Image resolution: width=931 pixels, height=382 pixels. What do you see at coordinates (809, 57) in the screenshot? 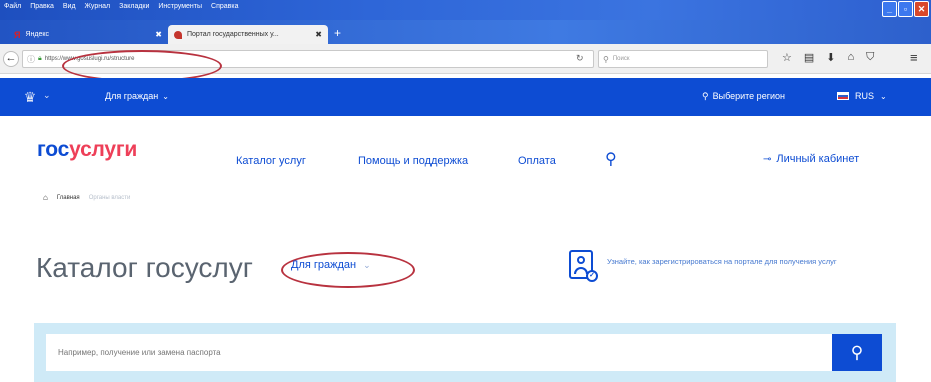
I see `library-icon: ▤` at bounding box center [809, 57].